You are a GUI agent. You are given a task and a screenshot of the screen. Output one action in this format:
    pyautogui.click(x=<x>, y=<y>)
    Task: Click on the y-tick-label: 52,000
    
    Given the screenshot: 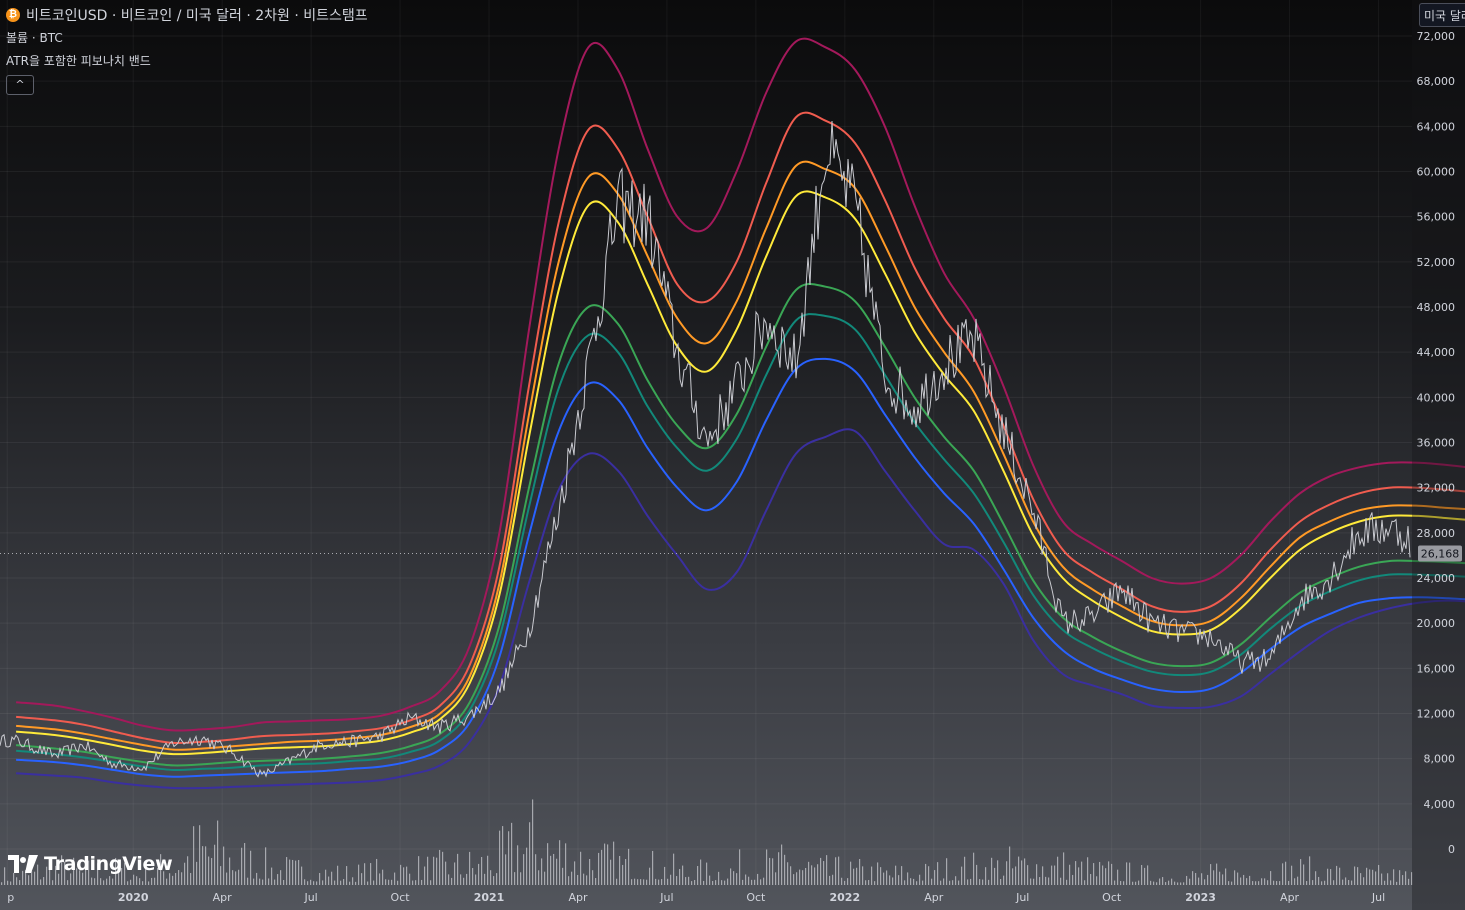 What is the action you would take?
    pyautogui.click(x=1436, y=262)
    